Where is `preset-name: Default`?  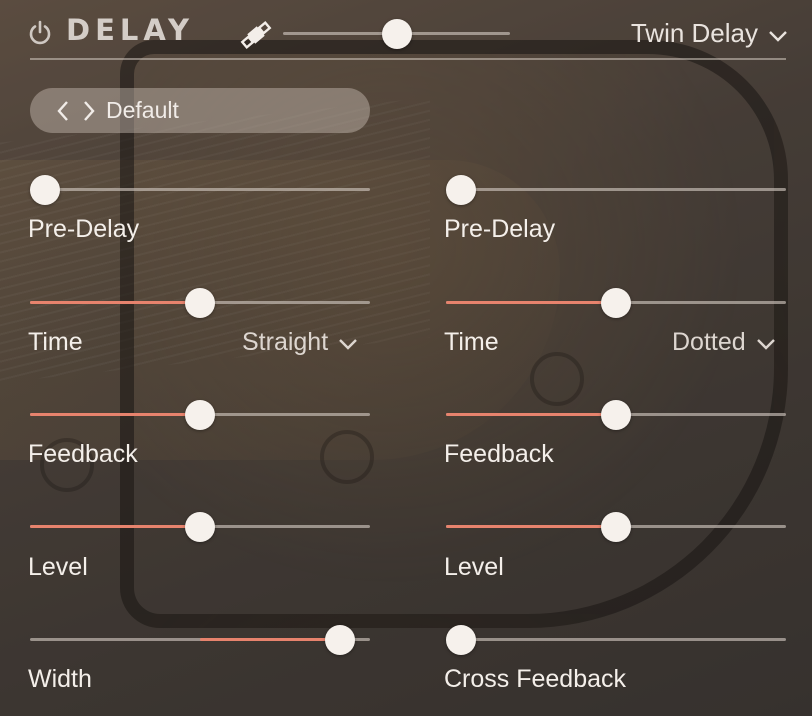
preset-name: Default is located at coordinates (142, 110).